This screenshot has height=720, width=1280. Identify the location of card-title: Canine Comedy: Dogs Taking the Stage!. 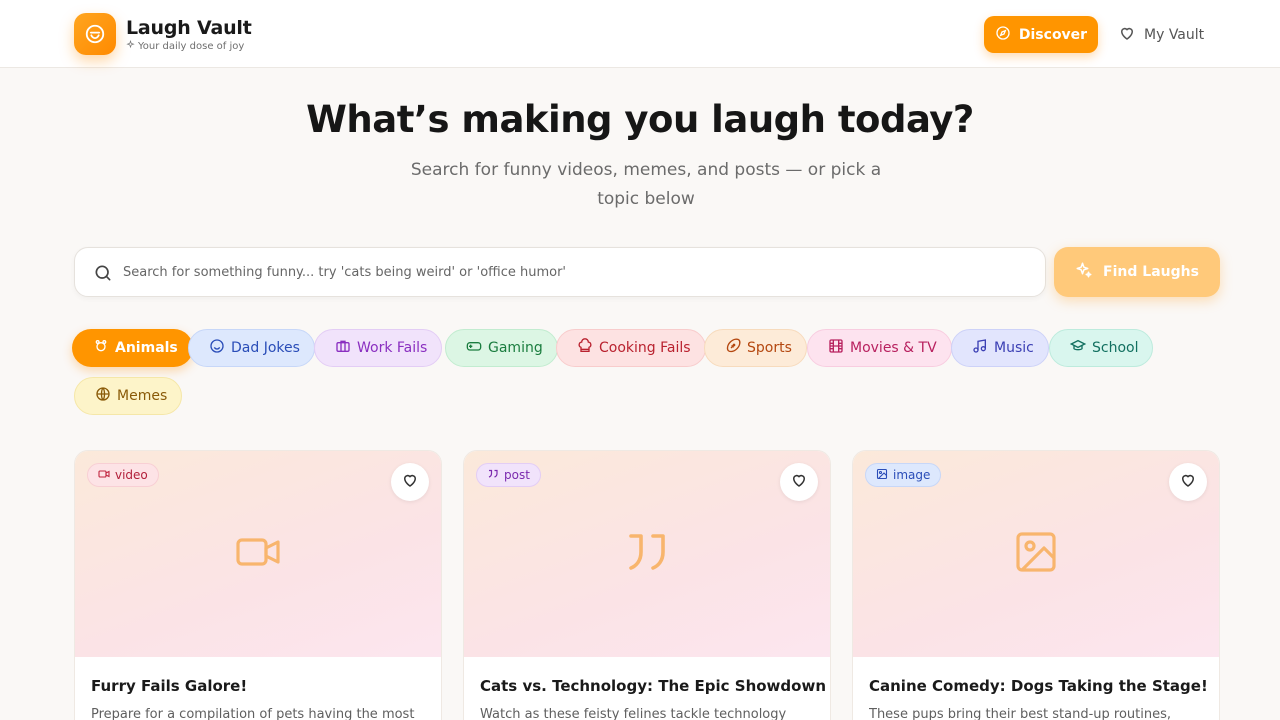
(1039, 686).